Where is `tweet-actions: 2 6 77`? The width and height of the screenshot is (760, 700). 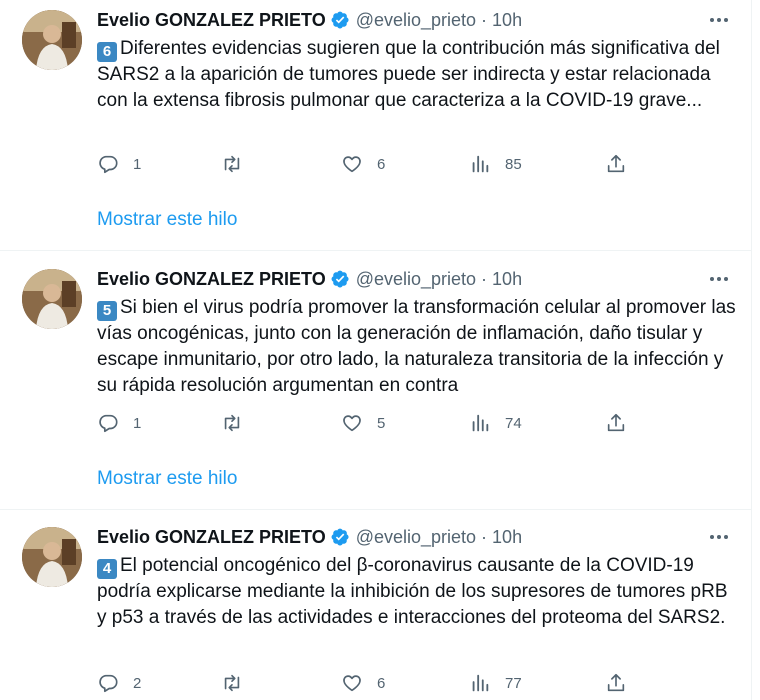 tweet-actions: 2 6 77 is located at coordinates (377, 683).